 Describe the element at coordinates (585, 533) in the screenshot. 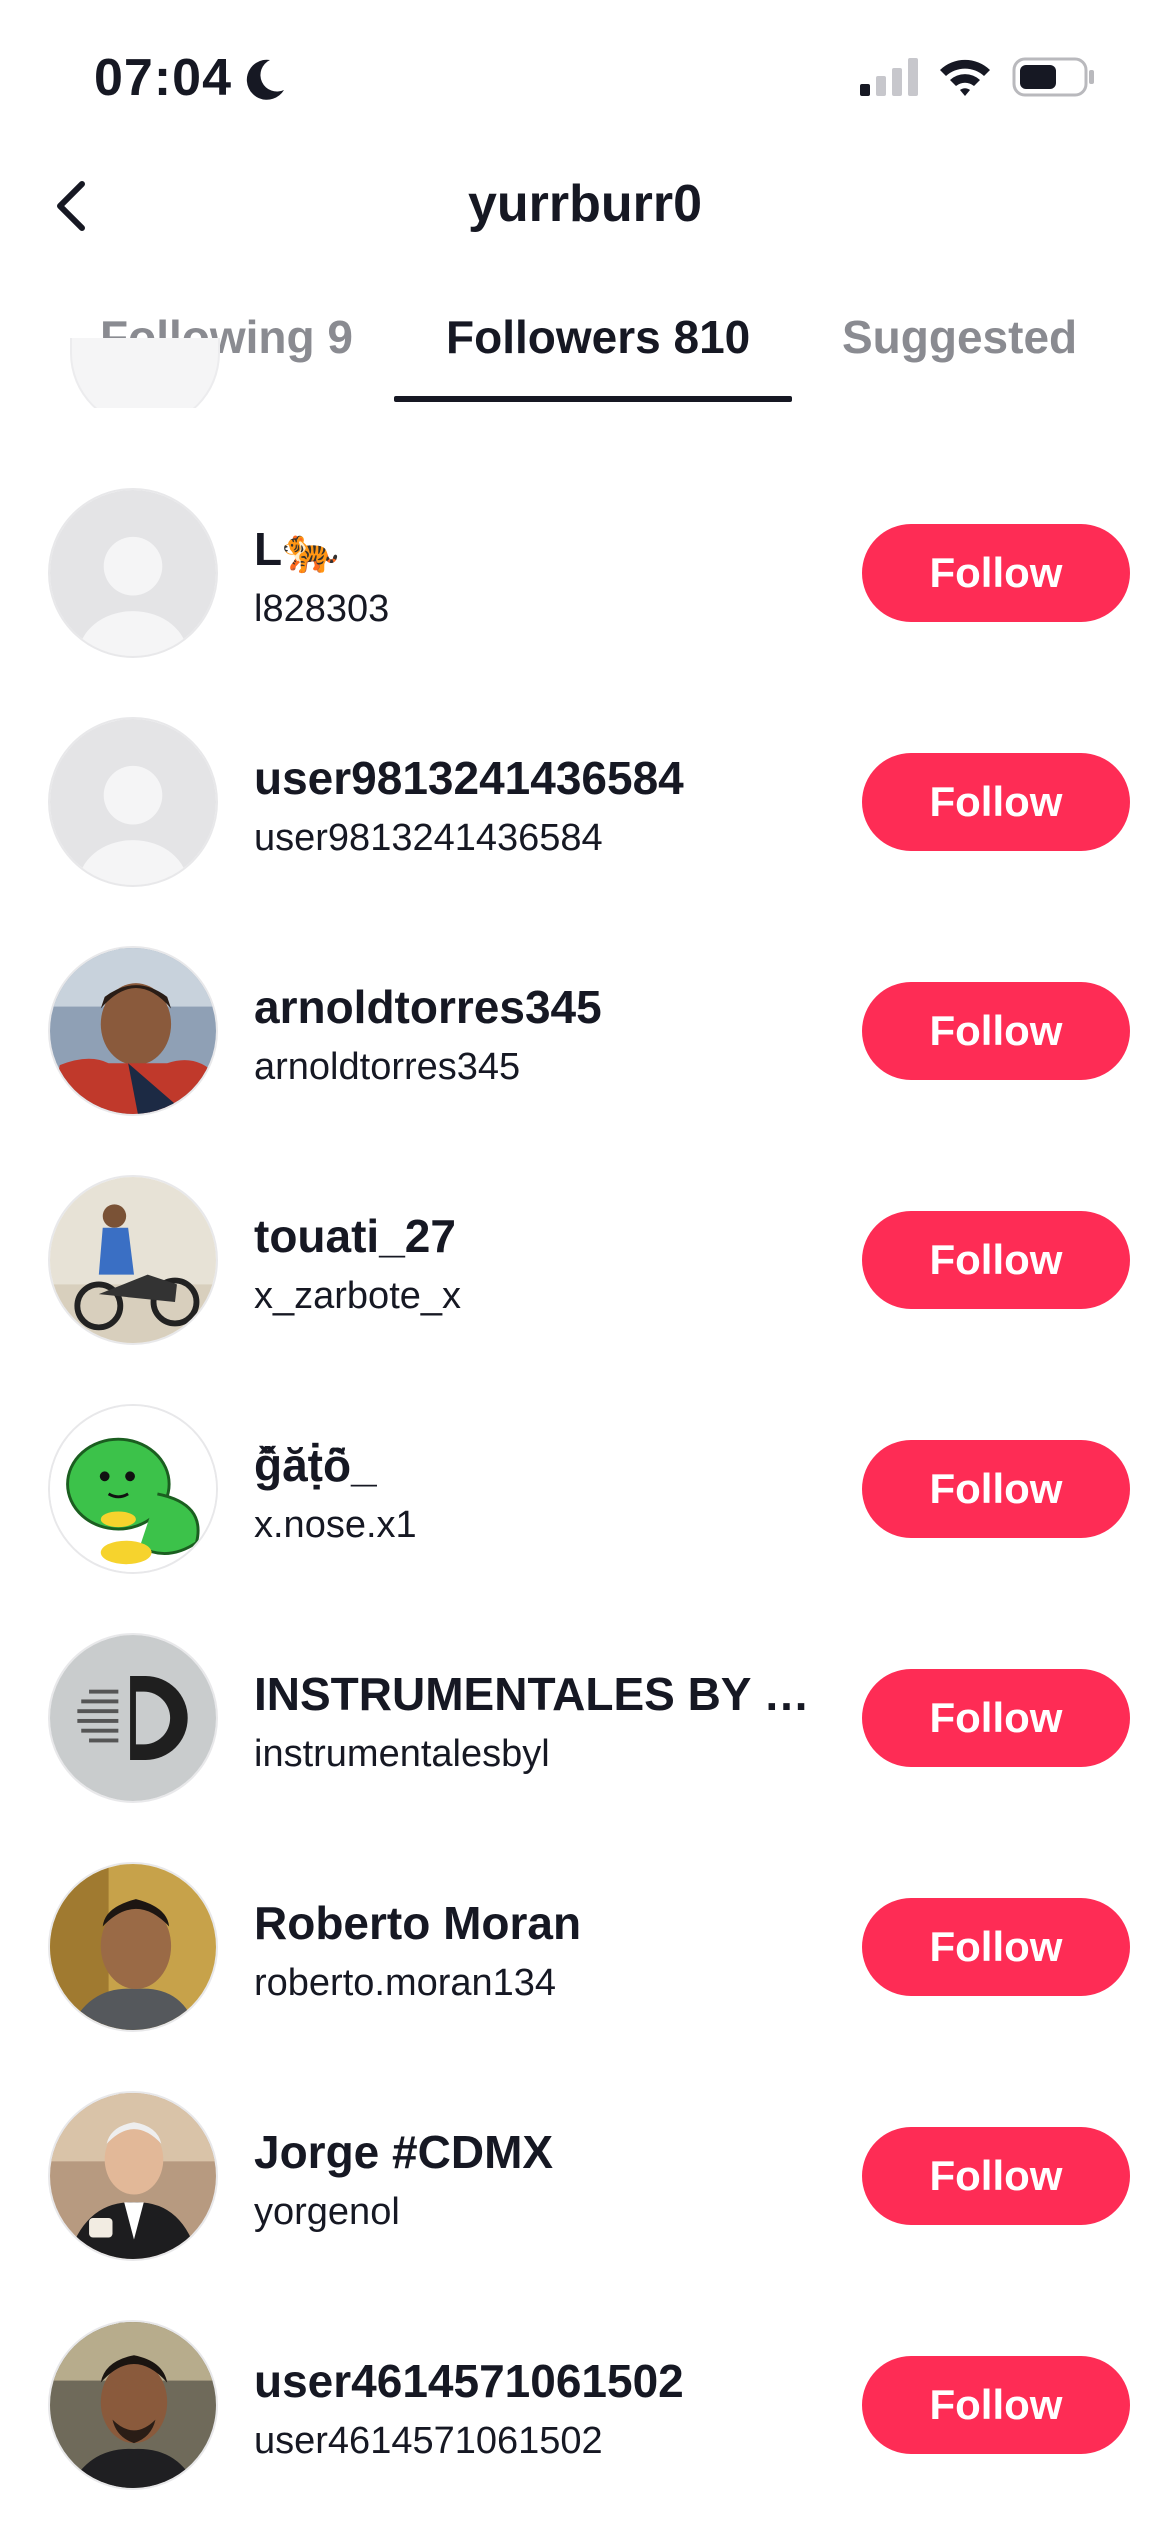

I see `list-item: L🐅 l828303 Follow` at that location.